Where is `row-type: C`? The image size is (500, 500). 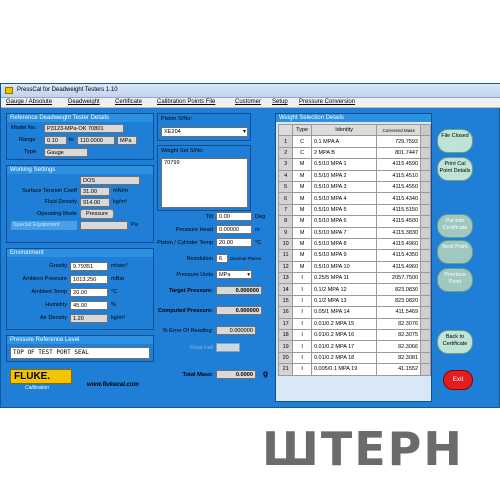
row-type: C is located at coordinates (302, 153).